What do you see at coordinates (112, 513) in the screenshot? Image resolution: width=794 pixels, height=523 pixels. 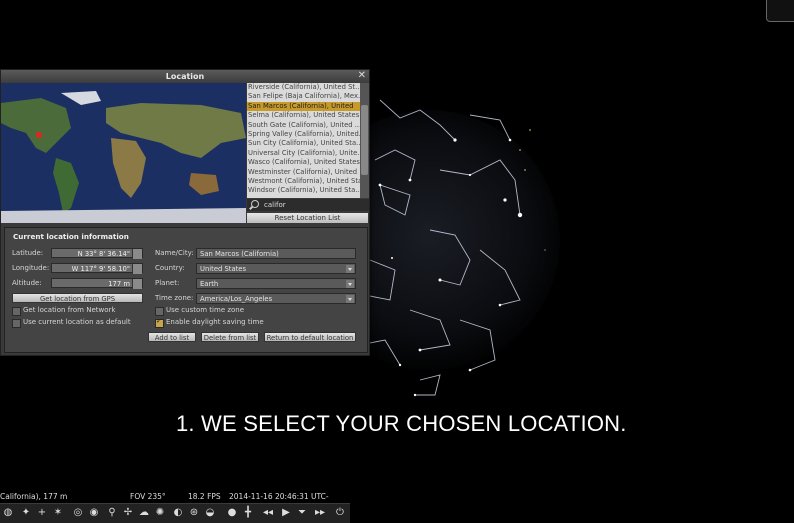 I see `ground-icon: ⚲` at bounding box center [112, 513].